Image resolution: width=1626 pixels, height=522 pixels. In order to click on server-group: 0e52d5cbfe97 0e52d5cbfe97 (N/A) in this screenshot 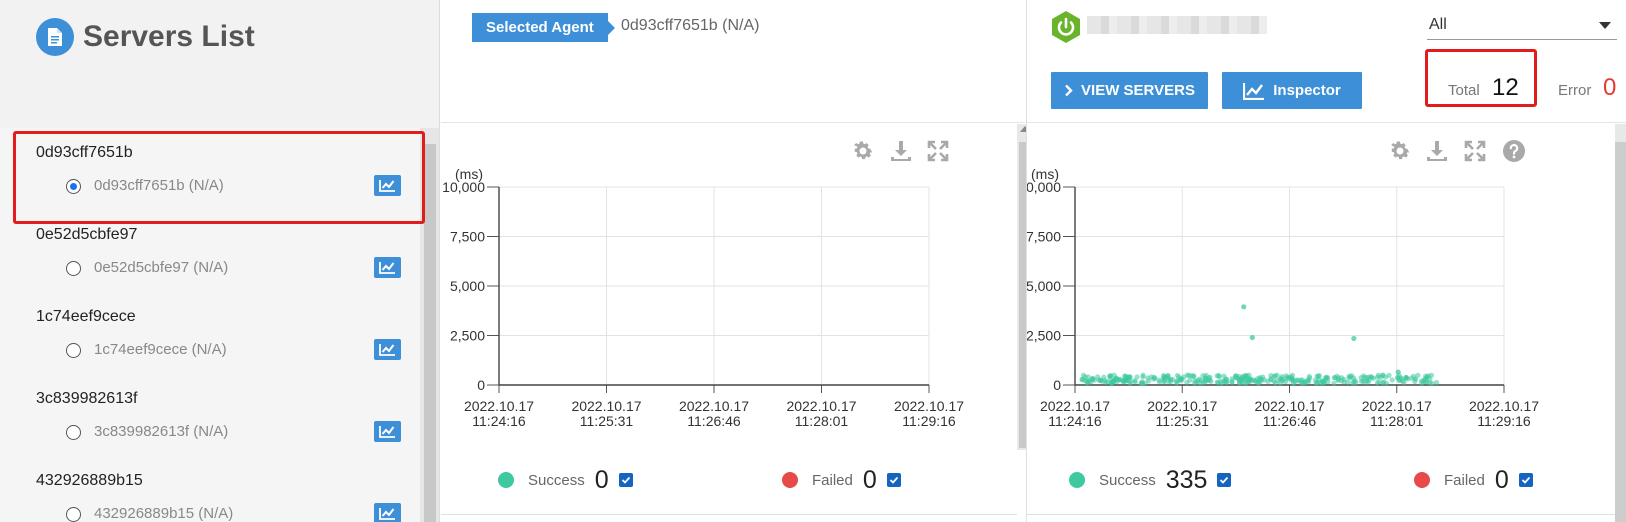, I will do `click(210, 251)`.